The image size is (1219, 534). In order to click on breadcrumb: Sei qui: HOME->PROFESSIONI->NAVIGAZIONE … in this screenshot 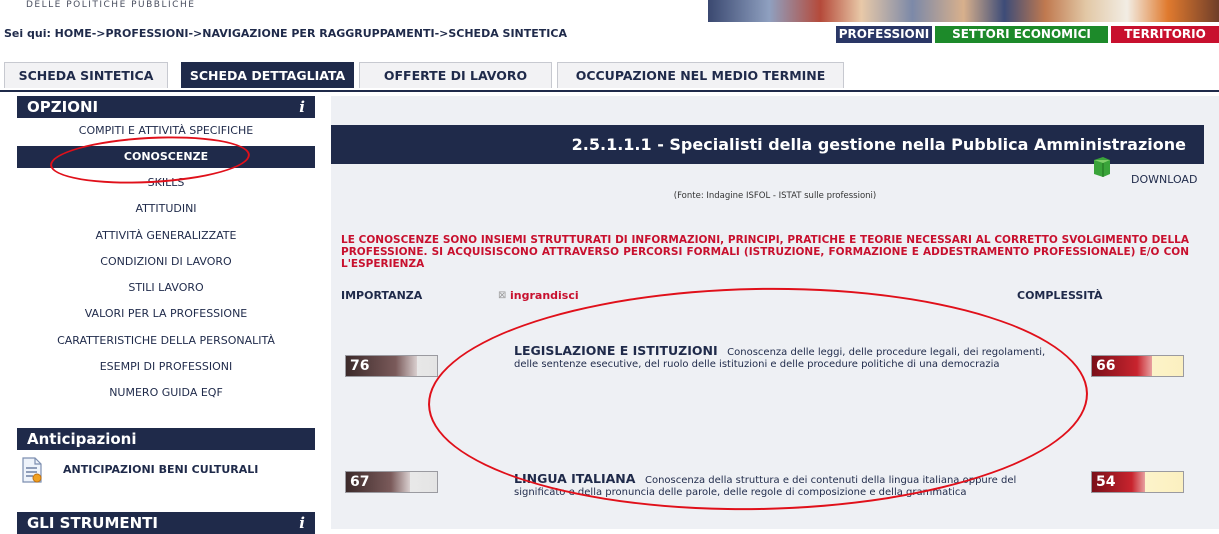, I will do `click(285, 33)`.